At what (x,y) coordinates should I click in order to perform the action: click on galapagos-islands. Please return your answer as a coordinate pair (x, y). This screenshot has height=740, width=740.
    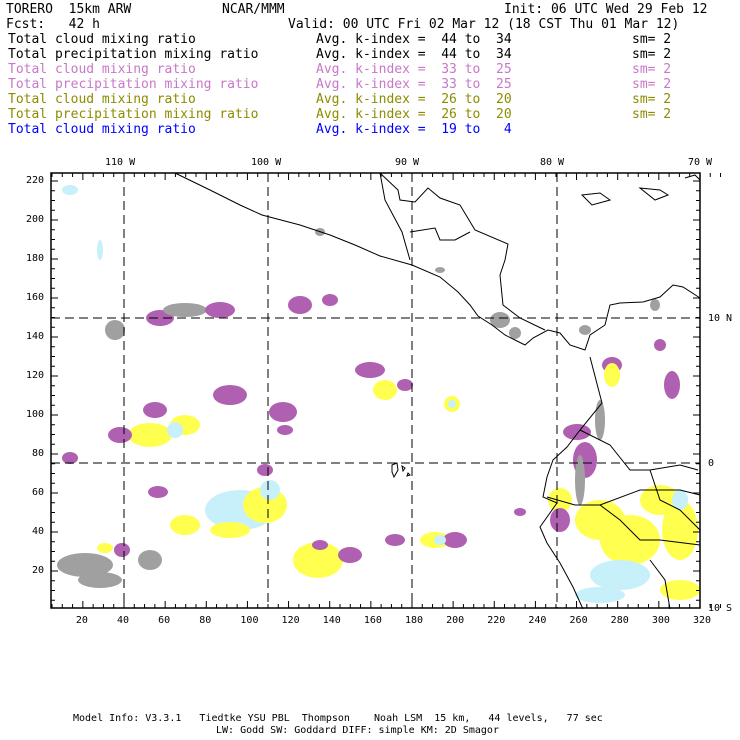
    Looking at the image, I should click on (401, 470).